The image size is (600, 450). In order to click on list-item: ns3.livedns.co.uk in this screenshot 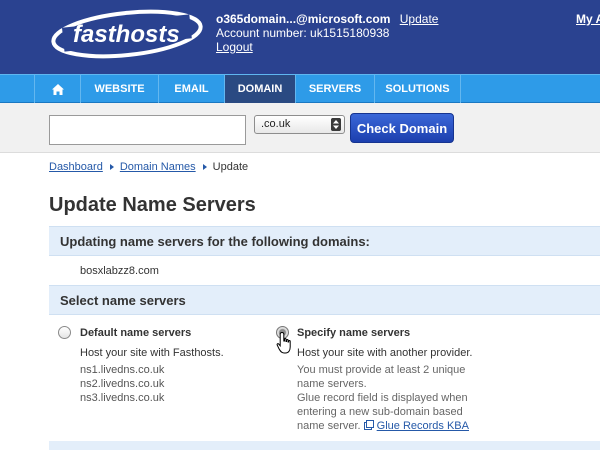, I will do `click(122, 398)`.